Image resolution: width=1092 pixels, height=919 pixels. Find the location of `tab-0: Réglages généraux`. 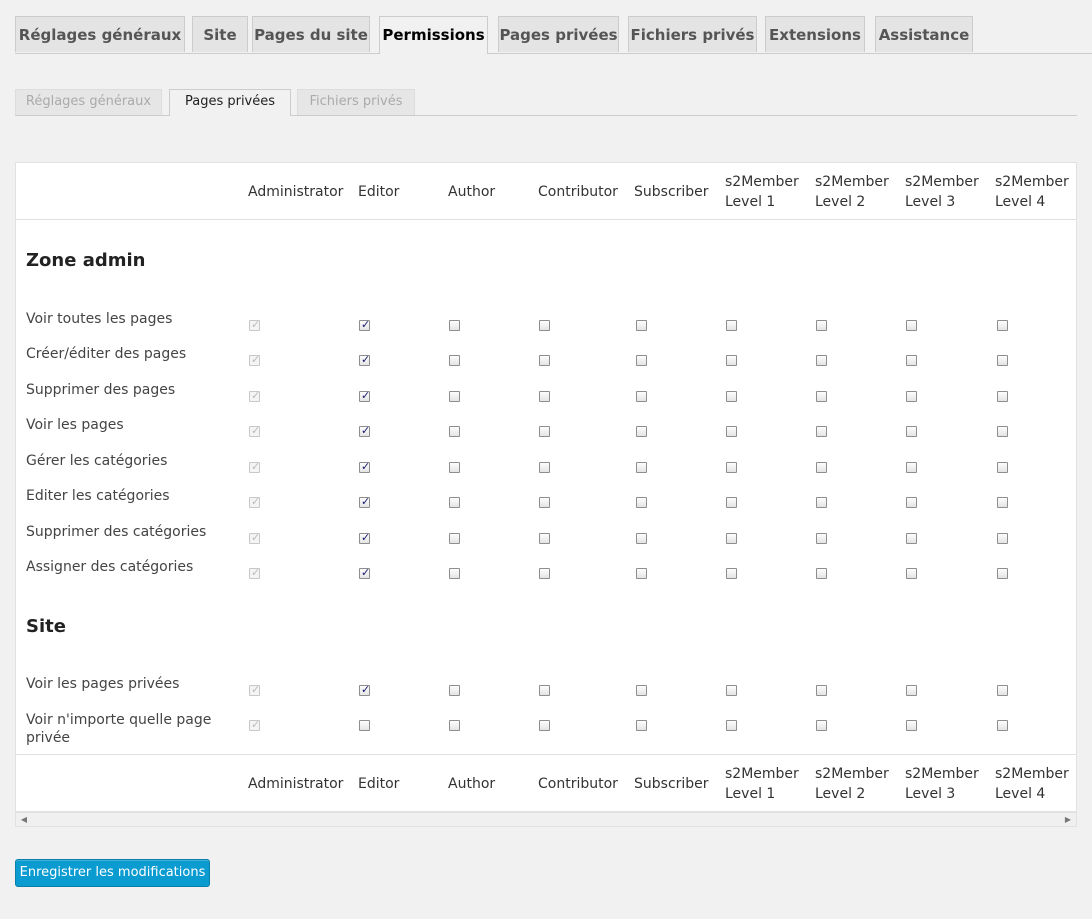

tab-0: Réglages généraux is located at coordinates (100, 34).